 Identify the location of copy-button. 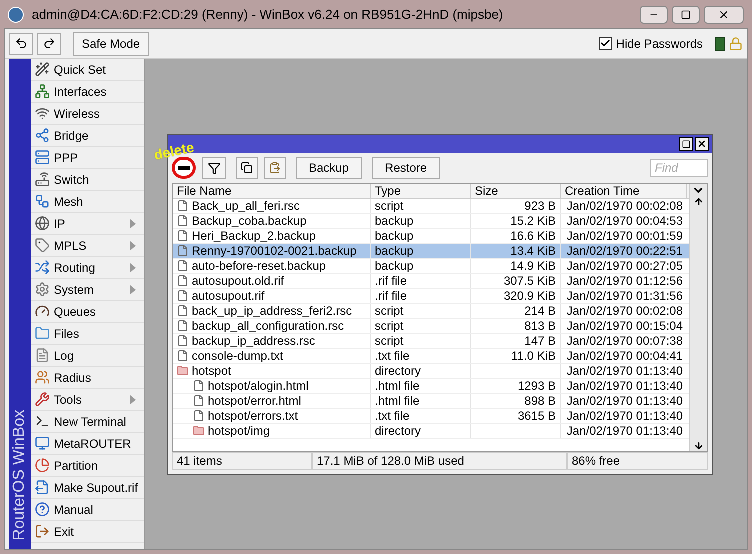
(247, 168).